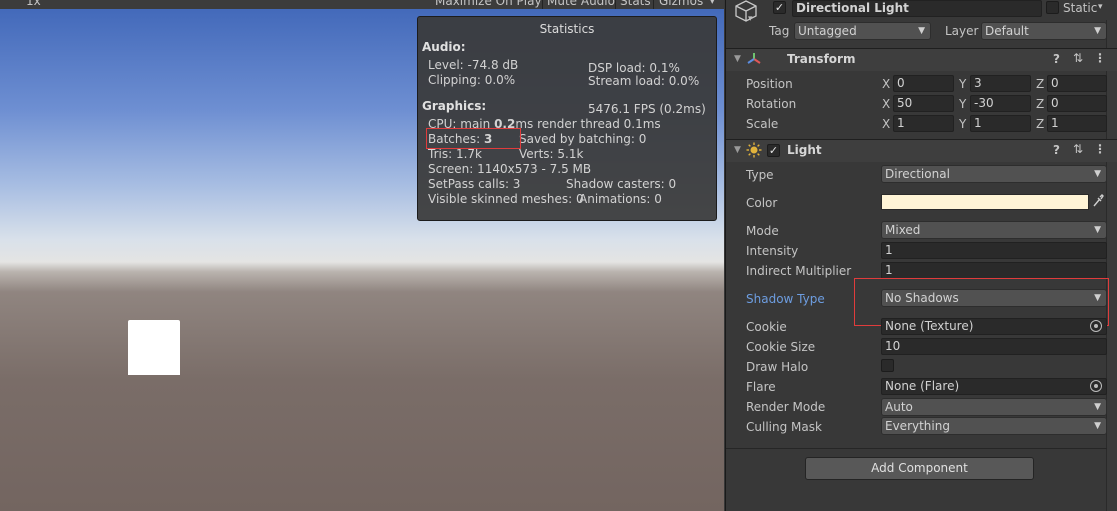 The height and width of the screenshot is (511, 1117). Describe the element at coordinates (506, 199) in the screenshot. I see `visible-skinned-meshes: Visible skinned meshes: 0` at that location.